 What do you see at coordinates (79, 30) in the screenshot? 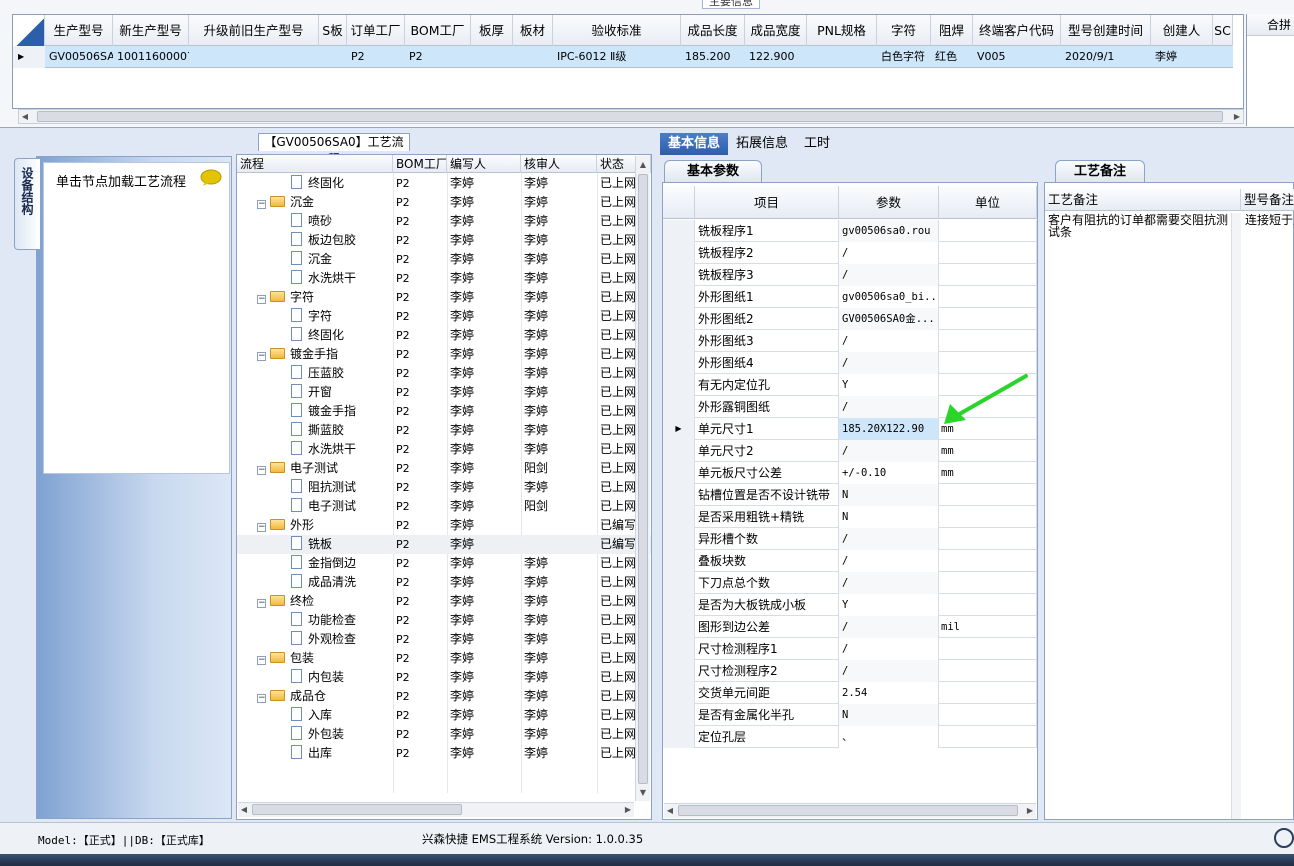
I see `product-col-header: 生产型号` at bounding box center [79, 30].